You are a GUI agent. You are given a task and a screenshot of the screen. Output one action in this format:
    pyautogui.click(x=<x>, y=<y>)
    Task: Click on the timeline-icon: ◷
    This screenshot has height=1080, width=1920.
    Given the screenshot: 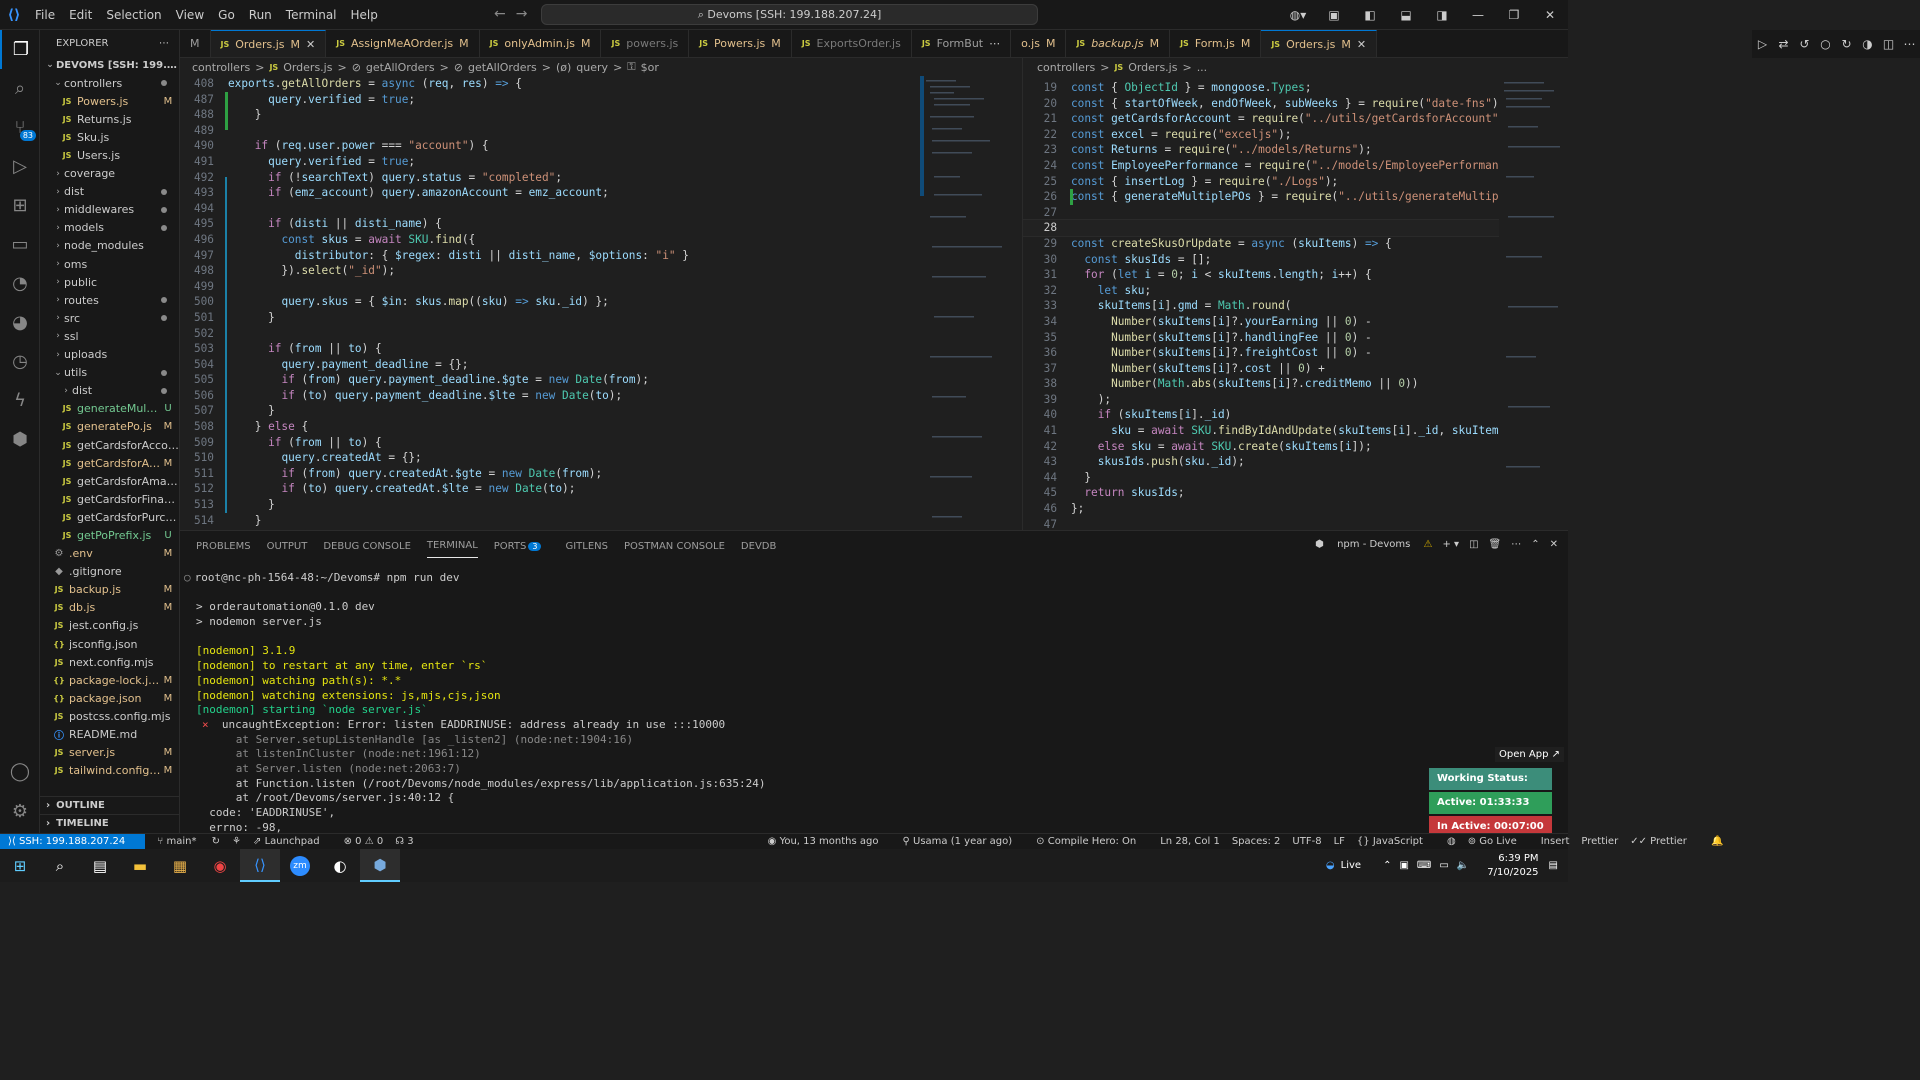 What is the action you would take?
    pyautogui.click(x=20, y=361)
    